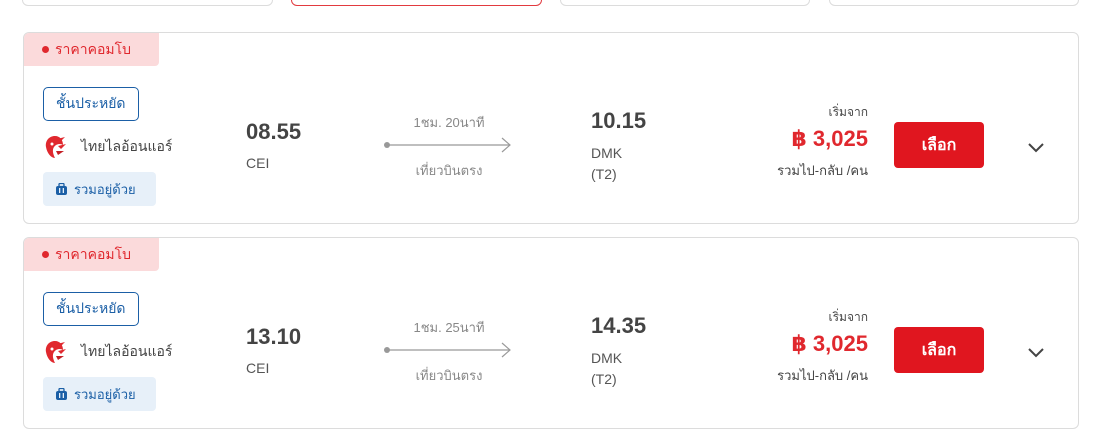 This screenshot has height=431, width=1120. I want to click on arrival-time: 14.35, so click(619, 325).